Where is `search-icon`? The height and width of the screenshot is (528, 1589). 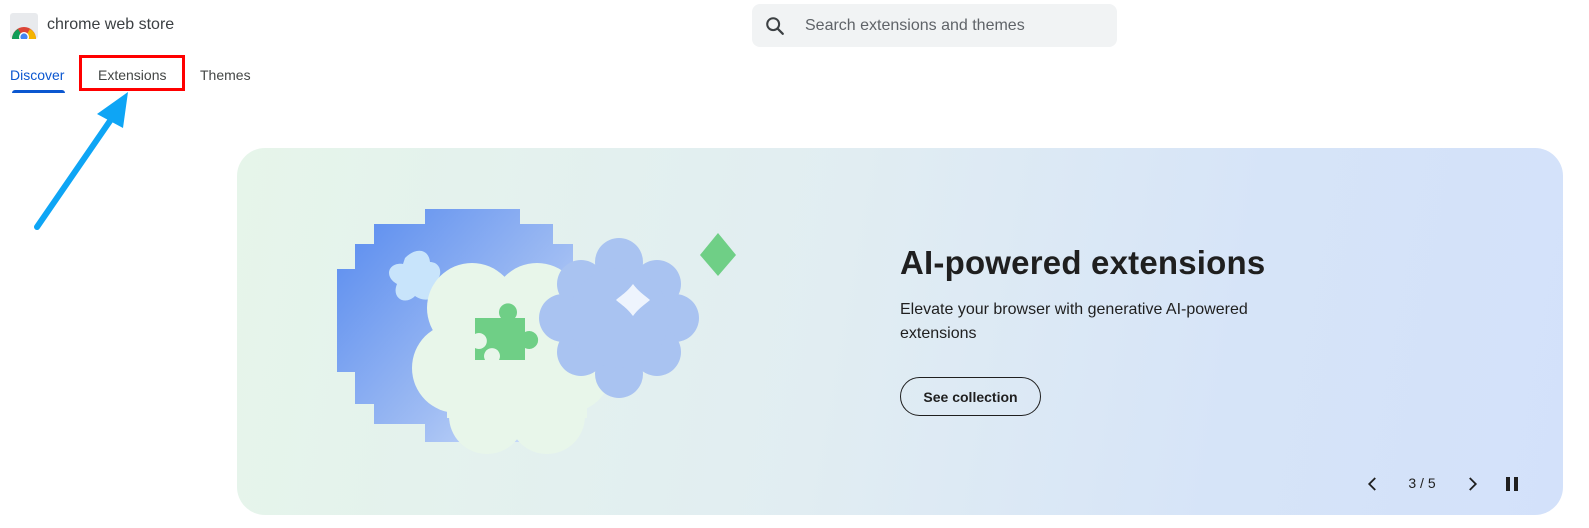 search-icon is located at coordinates (775, 26).